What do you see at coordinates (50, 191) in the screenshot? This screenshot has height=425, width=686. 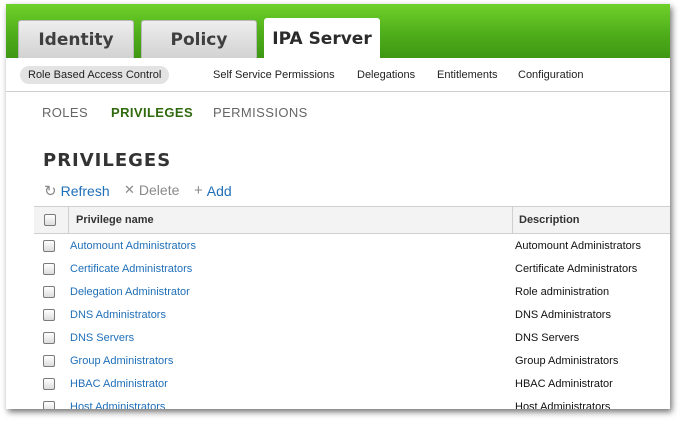 I see `refresh-icon: ↻` at bounding box center [50, 191].